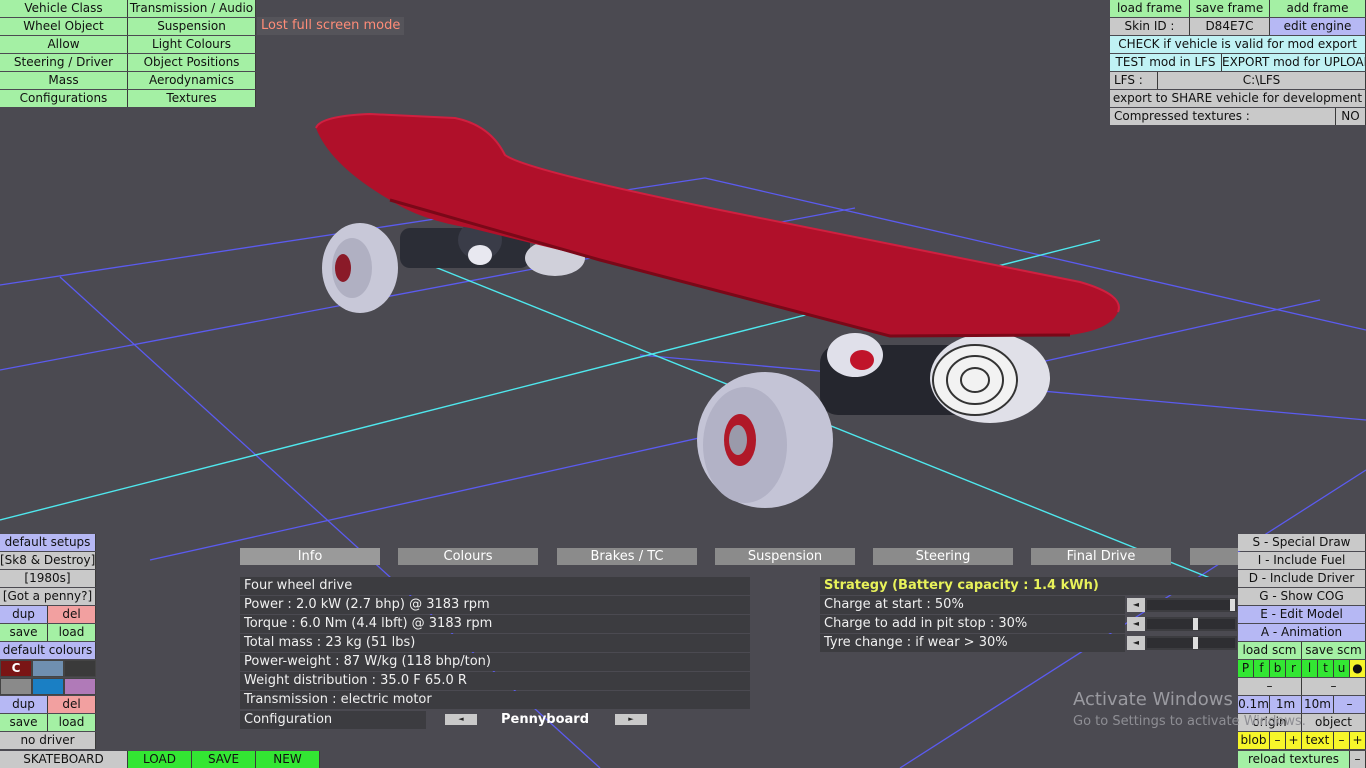 The width and height of the screenshot is (1366, 768). I want to click on menu-suspension: Suspension, so click(192, 26).